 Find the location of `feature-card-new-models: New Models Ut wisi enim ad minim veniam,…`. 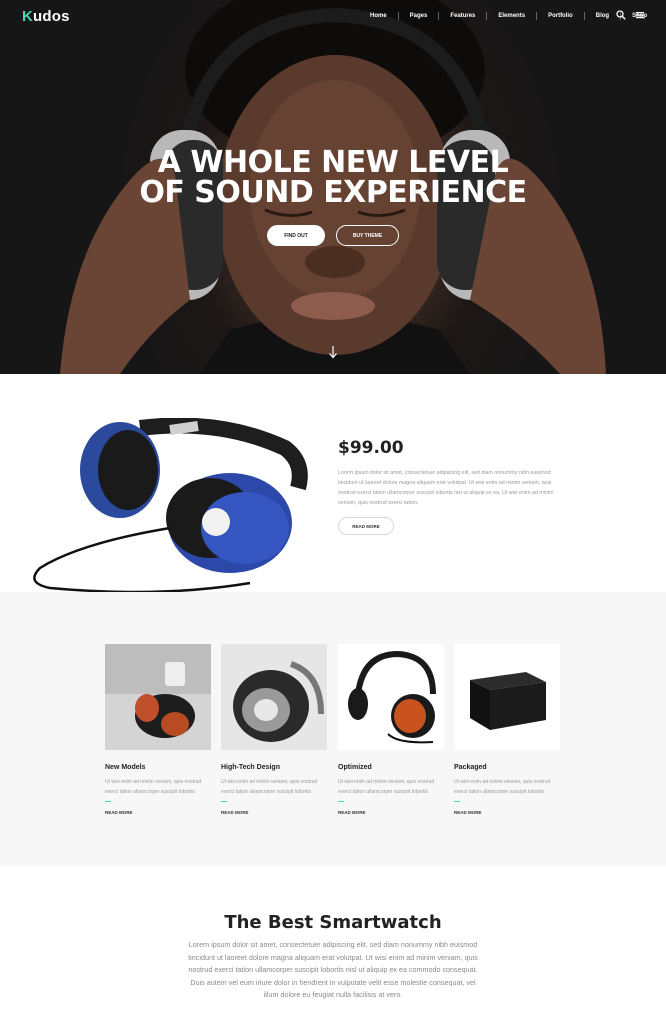

feature-card-new-models: New Models Ut wisi enim ad minim veniam,… is located at coordinates (158, 729).